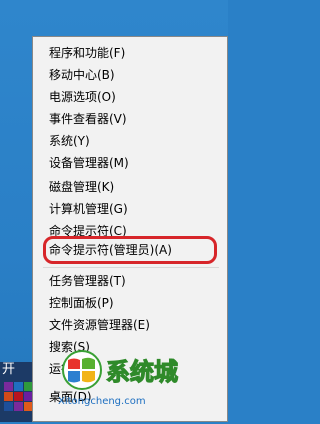 This screenshot has width=320, height=424. I want to click on watermark-url: Xitongcheng.com, so click(102, 401).